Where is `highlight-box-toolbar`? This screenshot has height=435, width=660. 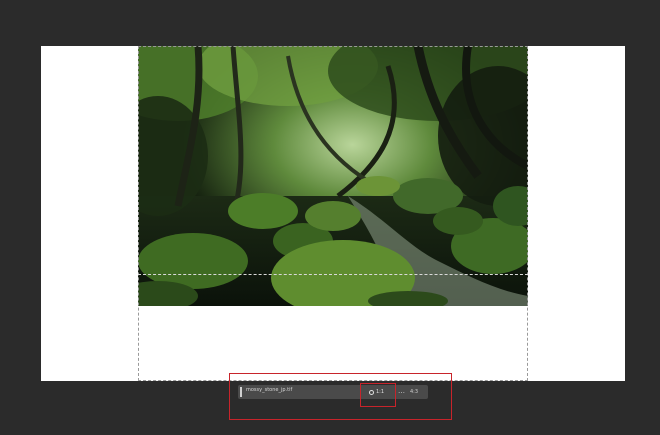 highlight-box-toolbar is located at coordinates (340, 396).